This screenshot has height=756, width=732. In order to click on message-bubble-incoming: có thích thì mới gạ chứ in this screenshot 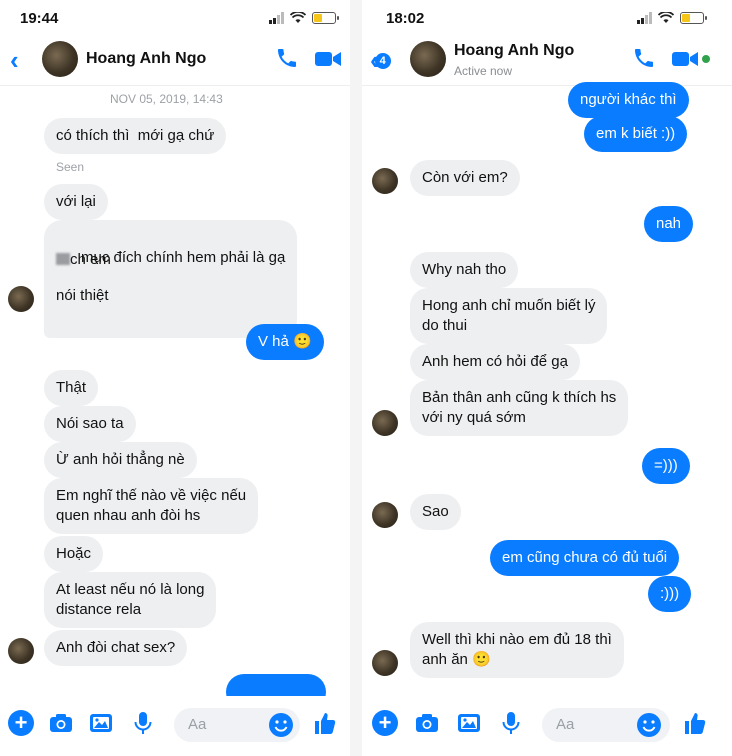, I will do `click(135, 136)`.